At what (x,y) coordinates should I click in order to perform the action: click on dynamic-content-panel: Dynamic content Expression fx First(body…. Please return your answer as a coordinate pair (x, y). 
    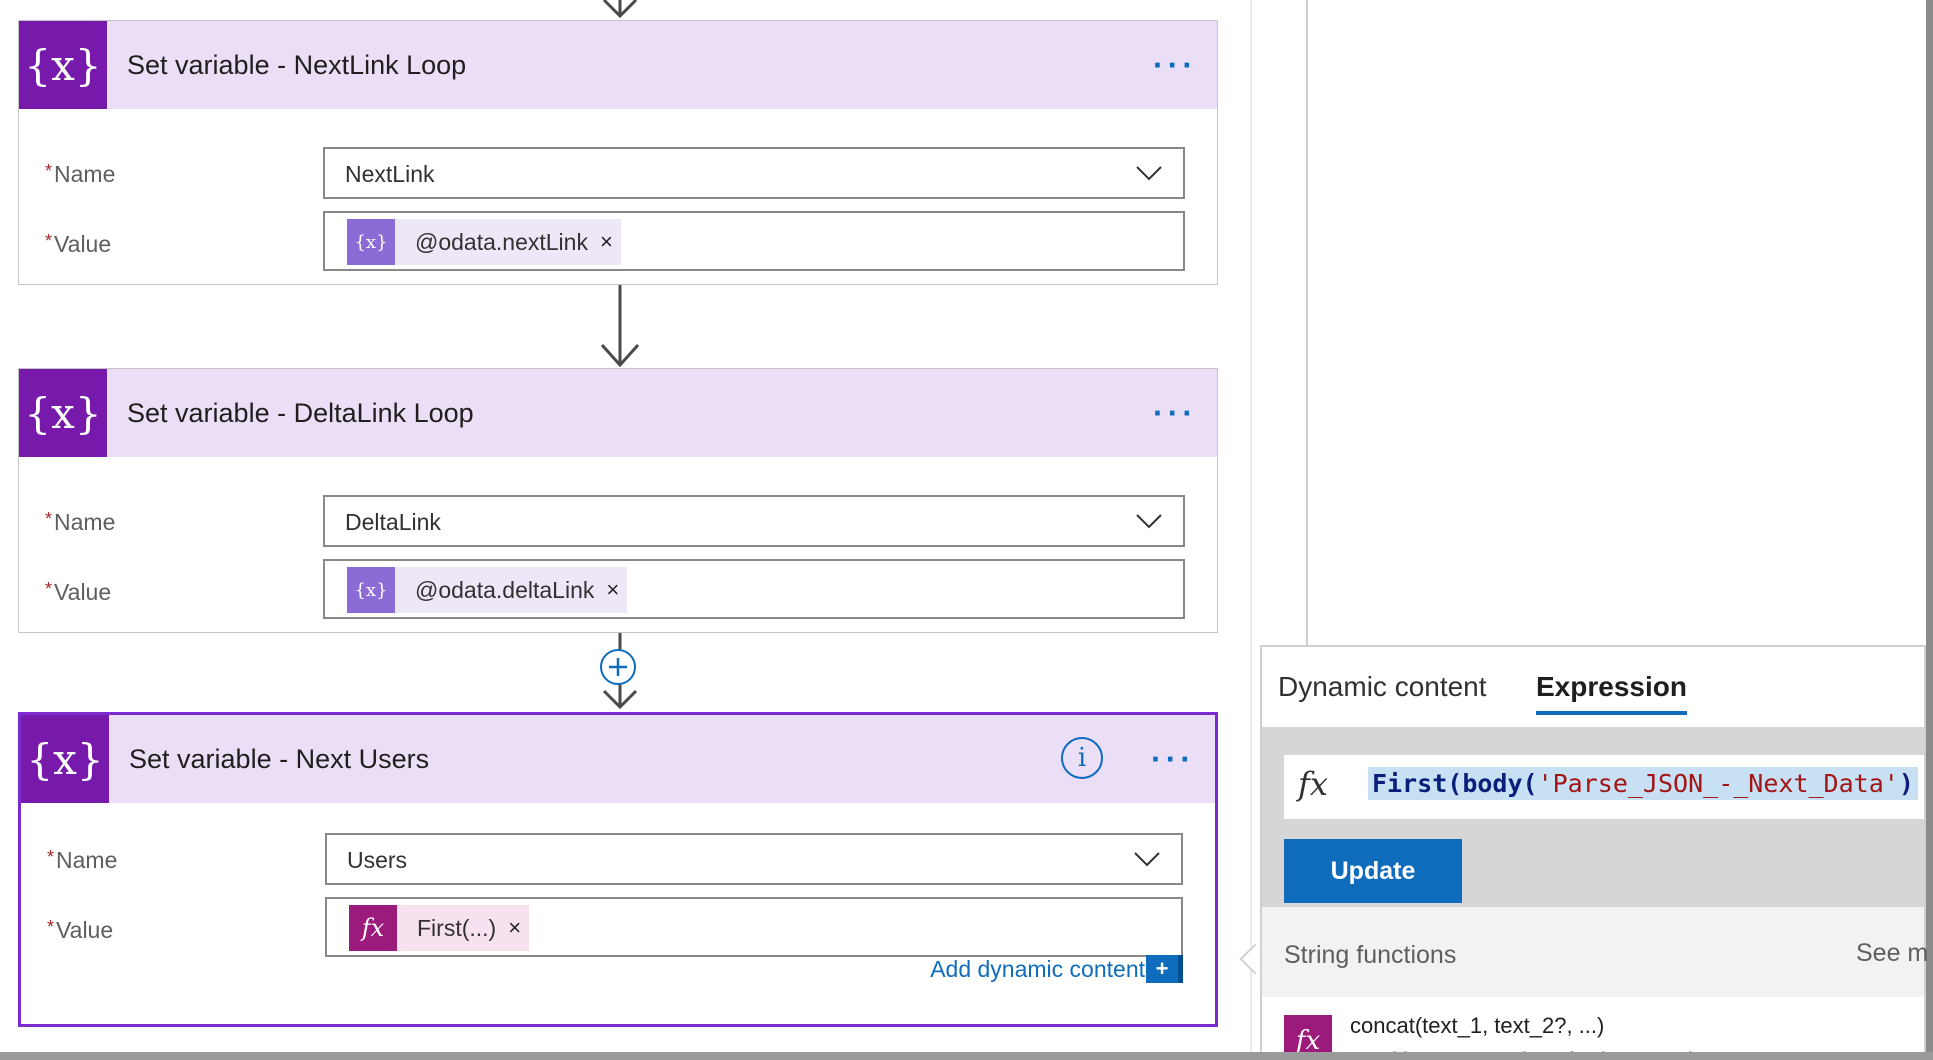
    Looking at the image, I should click on (1594, 852).